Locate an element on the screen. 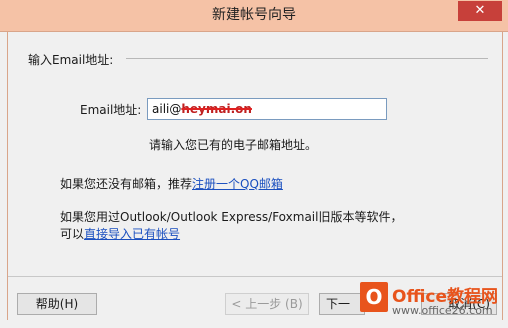 This screenshot has width=508, height=328. help-button: 帮助(H) is located at coordinates (57, 304).